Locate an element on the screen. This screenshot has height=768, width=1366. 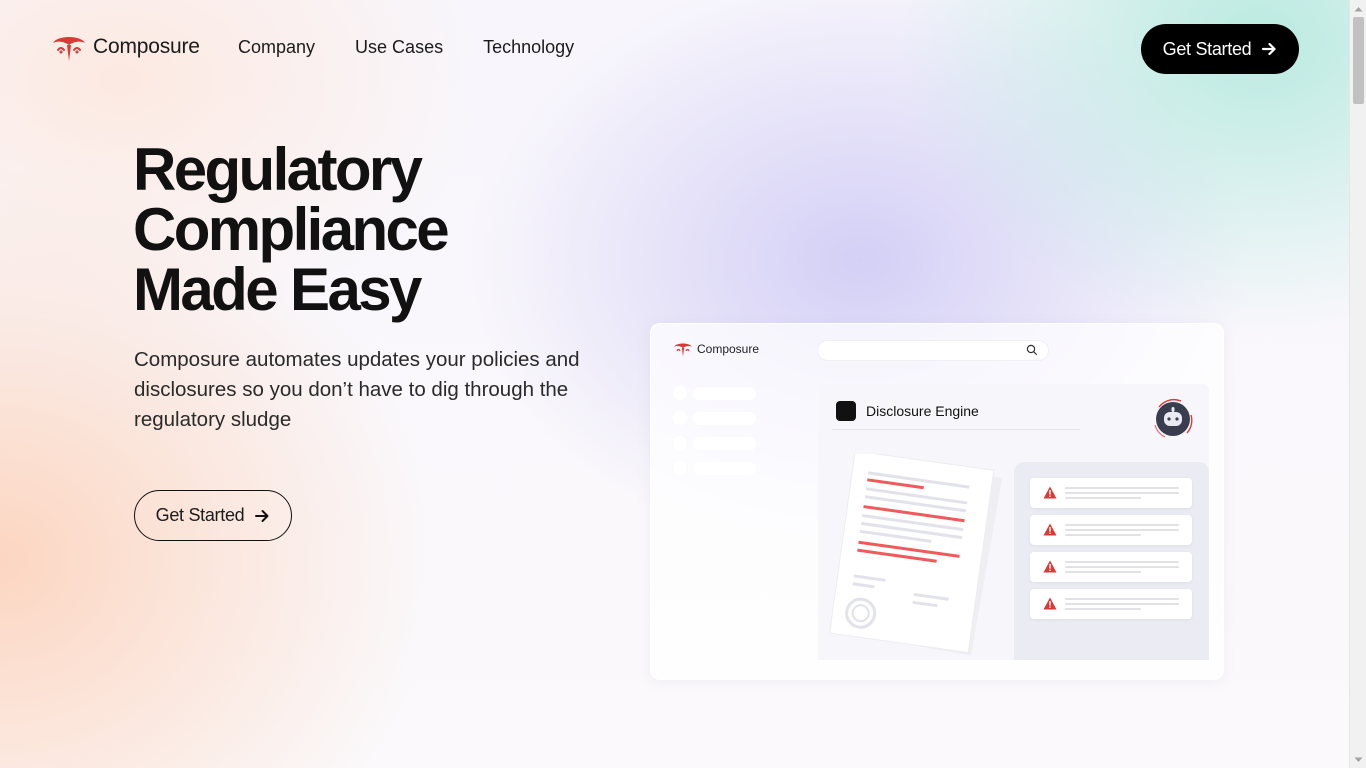
robot-avatar-icon is located at coordinates (1173, 418).